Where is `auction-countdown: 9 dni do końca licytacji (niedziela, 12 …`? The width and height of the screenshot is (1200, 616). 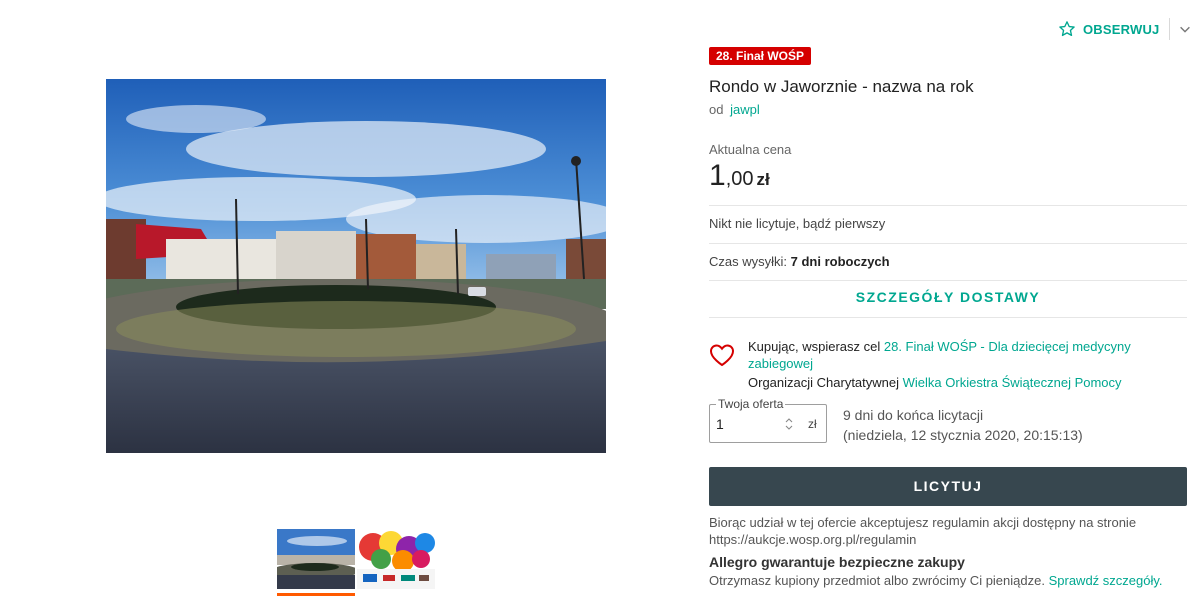
auction-countdown: 9 dni do końca licytacji (niedziela, 12 … is located at coordinates (963, 425).